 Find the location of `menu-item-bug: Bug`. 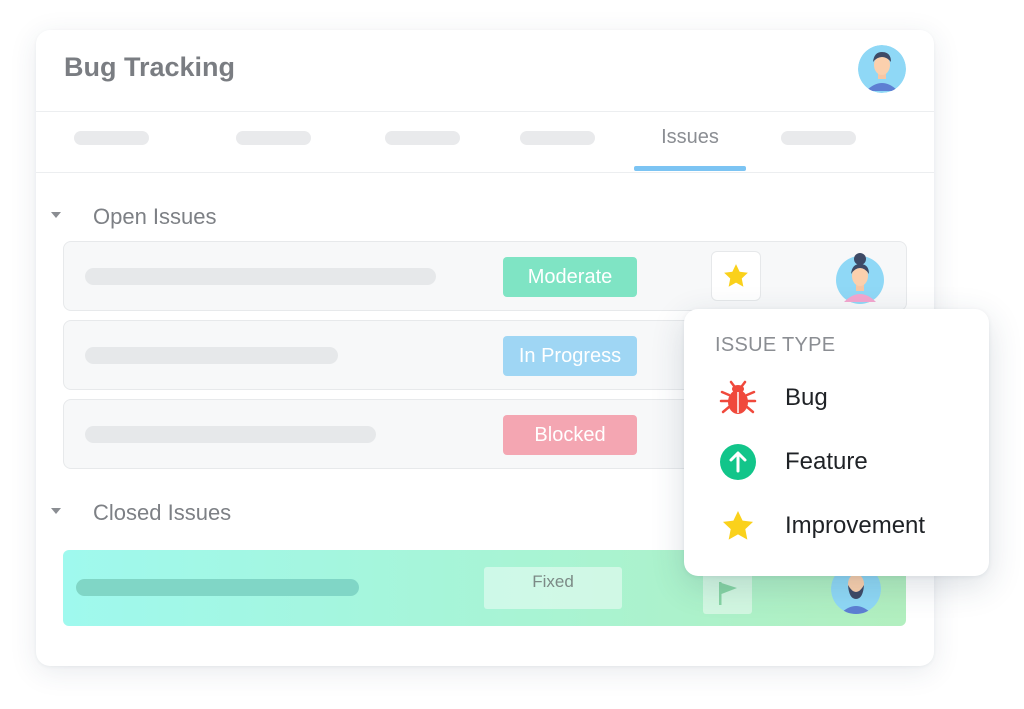

menu-item-bug: Bug is located at coordinates (773, 398).